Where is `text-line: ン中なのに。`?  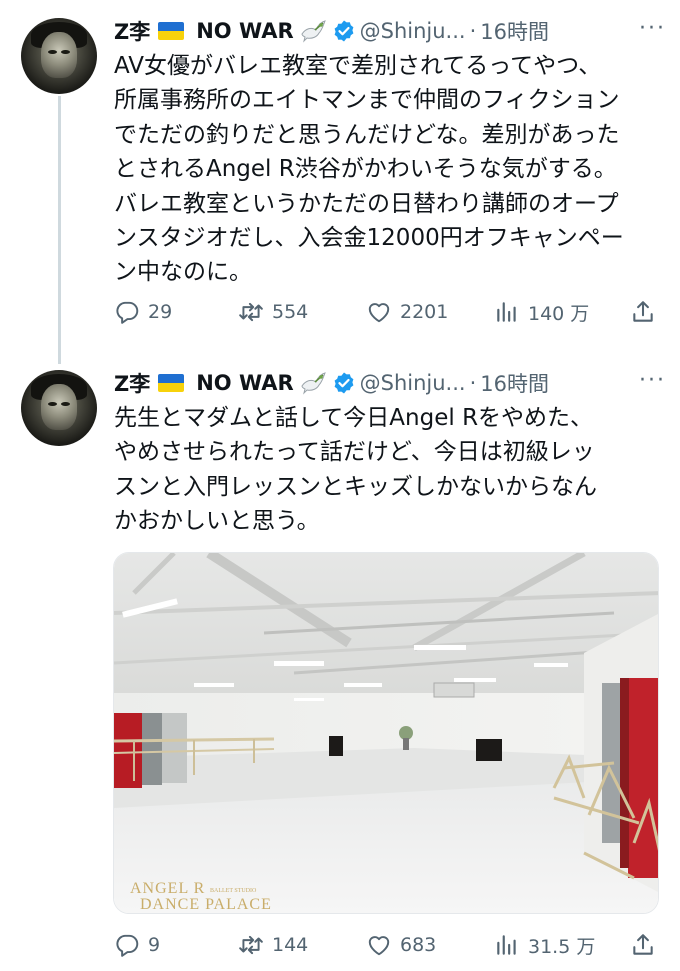 text-line: ン中なのに。 is located at coordinates (183, 272).